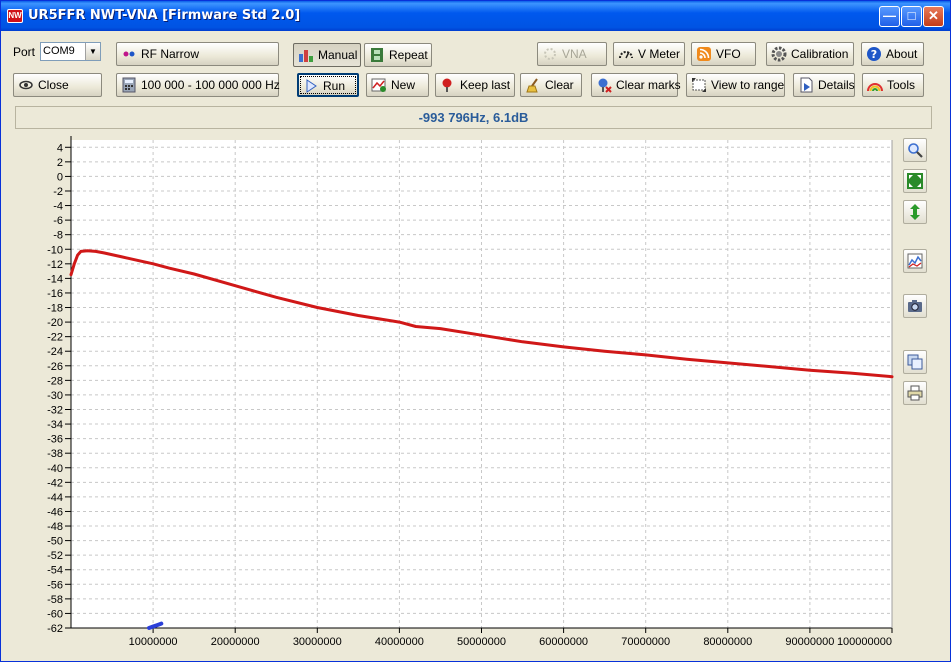 This screenshot has height=662, width=951. Describe the element at coordinates (55, 323) in the screenshot. I see `y-tick-label: -20` at that location.